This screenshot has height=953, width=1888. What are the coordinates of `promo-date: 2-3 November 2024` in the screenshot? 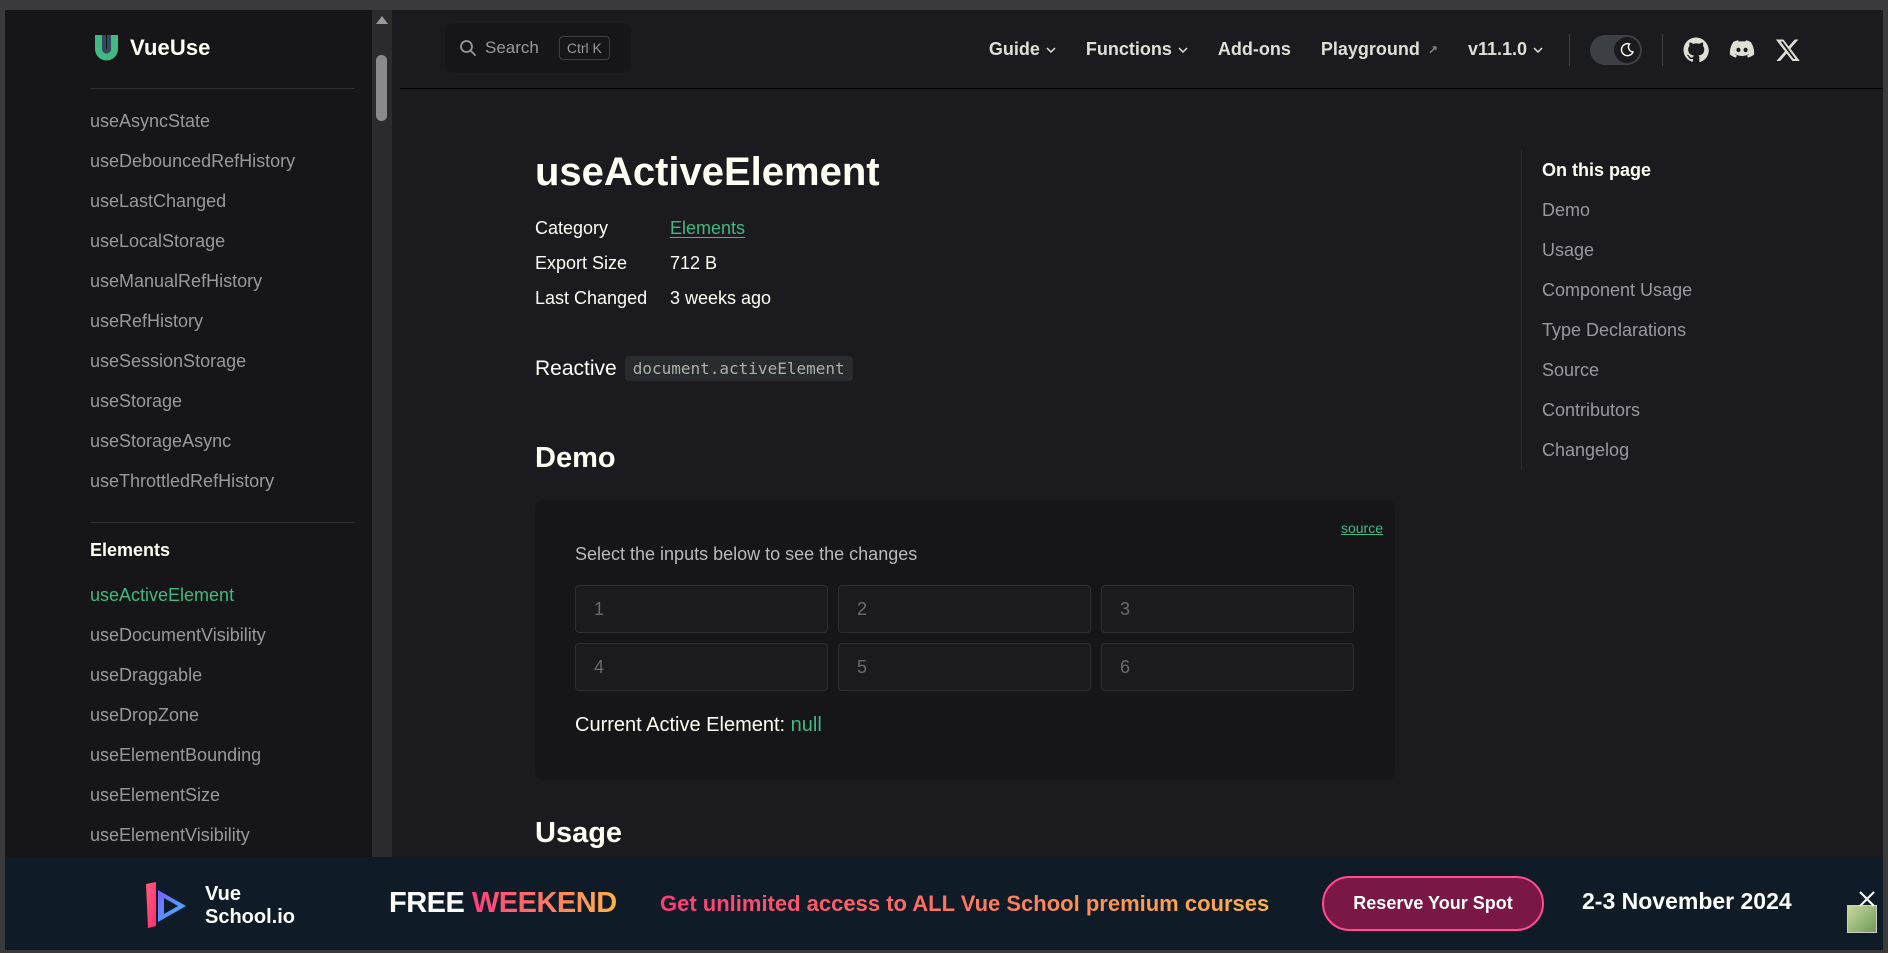 It's located at (1687, 901).